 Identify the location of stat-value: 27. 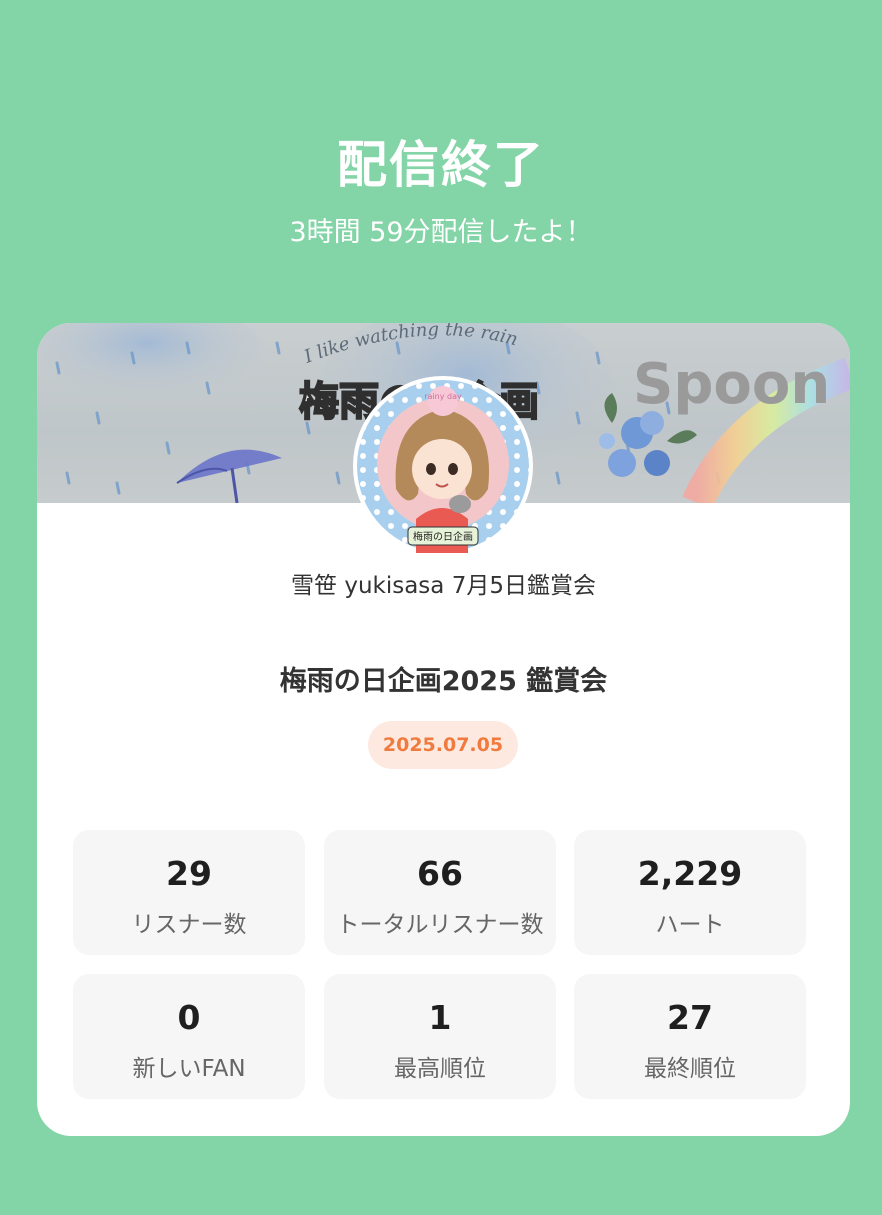
(690, 1017).